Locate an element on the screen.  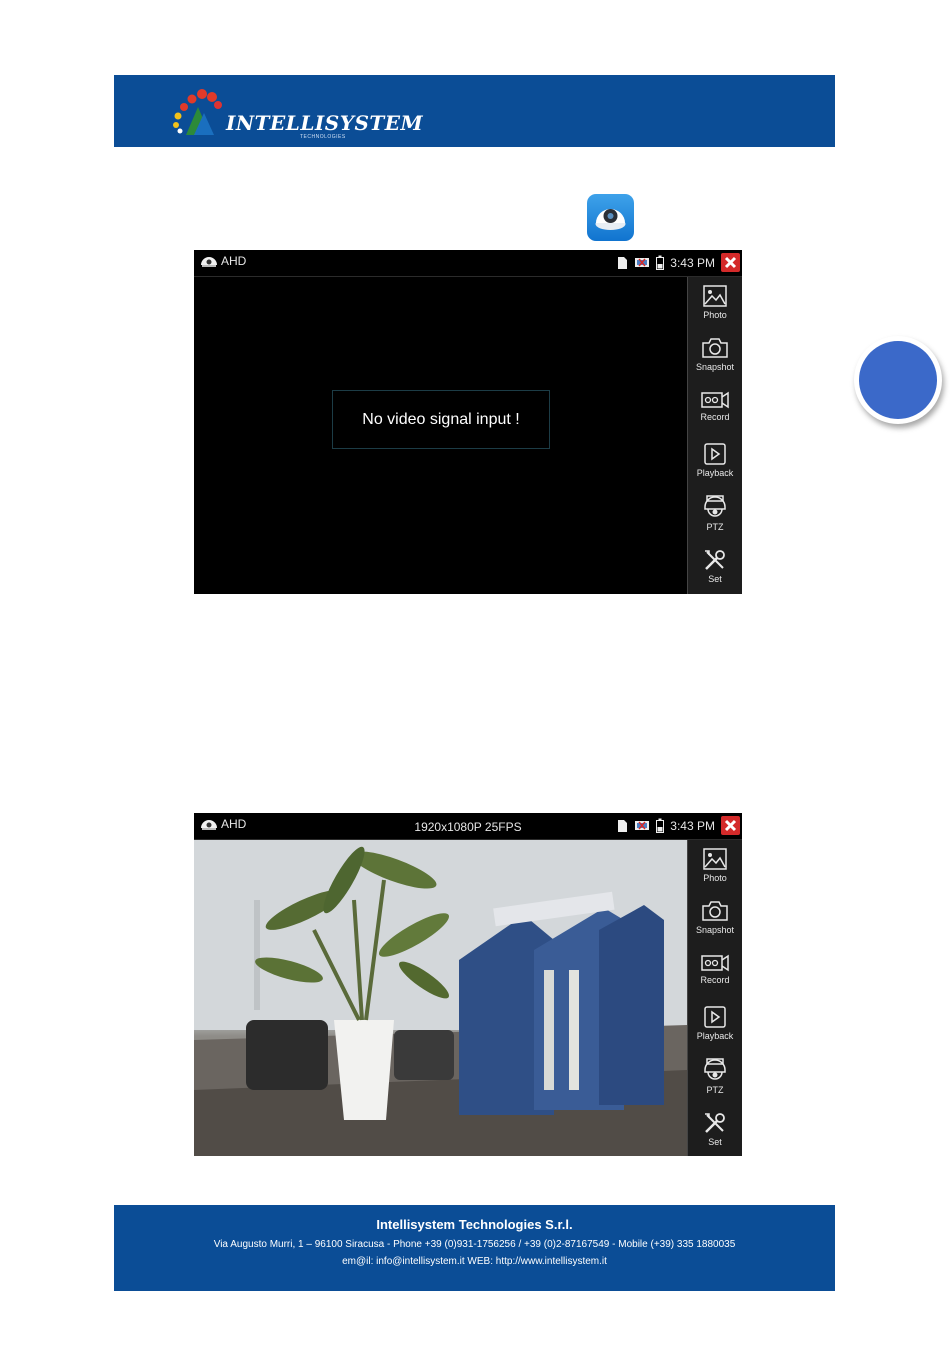
page-section-badge is located at coordinates (898, 380).